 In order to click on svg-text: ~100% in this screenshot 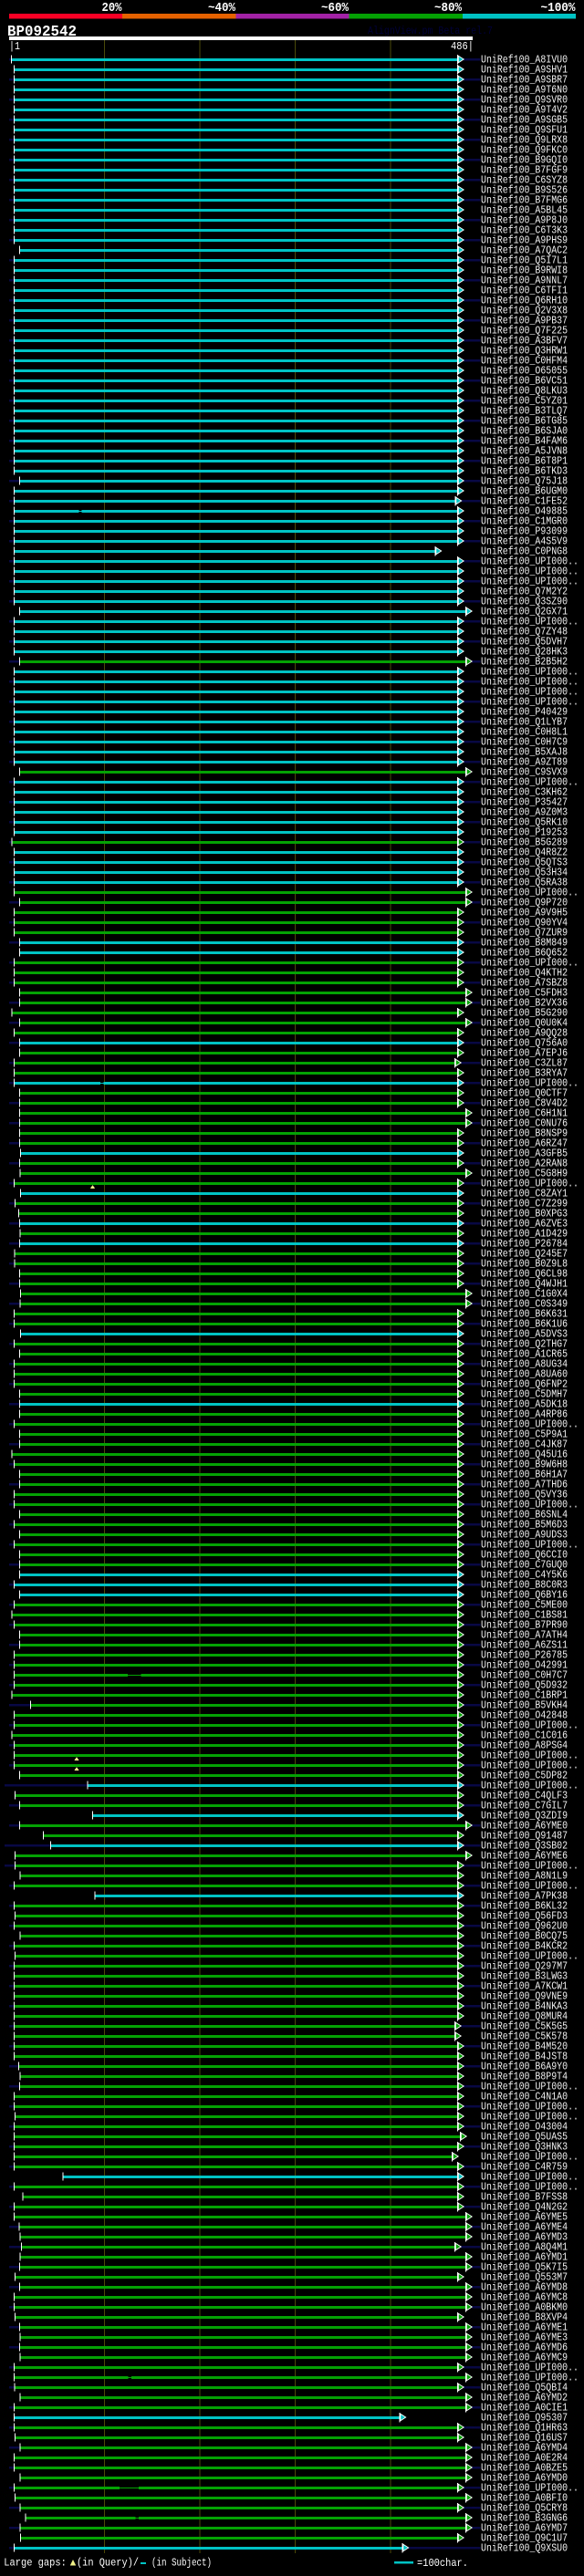, I will do `click(559, 8)`.